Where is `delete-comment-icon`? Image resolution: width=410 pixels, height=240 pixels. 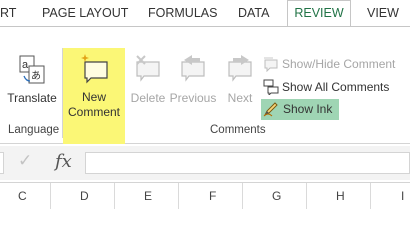 delete-comment-icon is located at coordinates (148, 68).